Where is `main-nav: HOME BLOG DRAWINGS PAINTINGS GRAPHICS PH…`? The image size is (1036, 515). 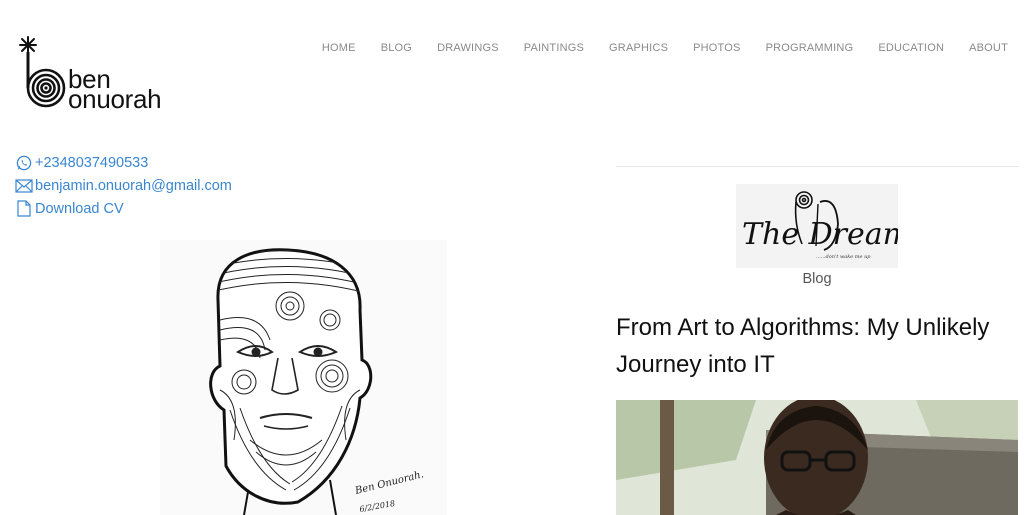
main-nav: HOME BLOG DRAWINGS PAINTINGS GRAPHICS PH… is located at coordinates (652, 48).